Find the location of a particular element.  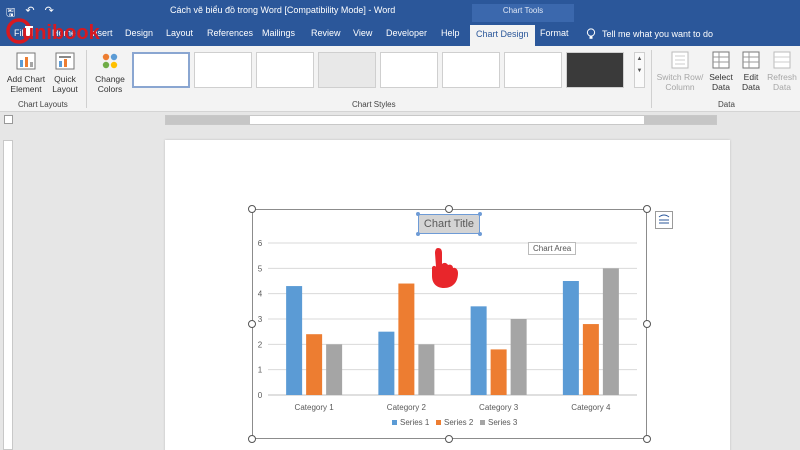

chart-styles-gallery is located at coordinates (380, 70).